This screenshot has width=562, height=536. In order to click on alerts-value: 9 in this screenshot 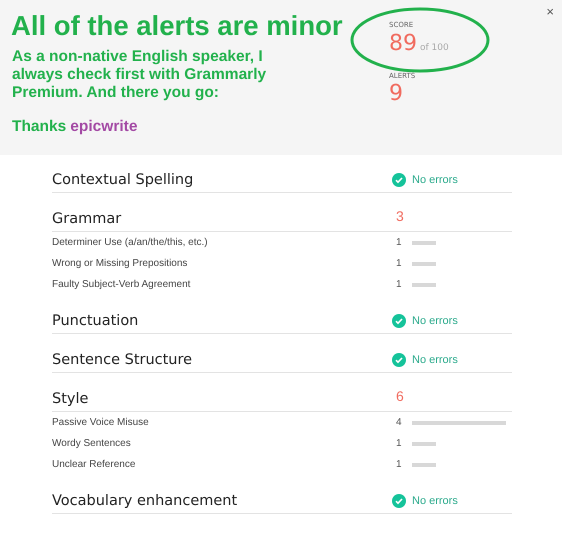, I will do `click(396, 94)`.